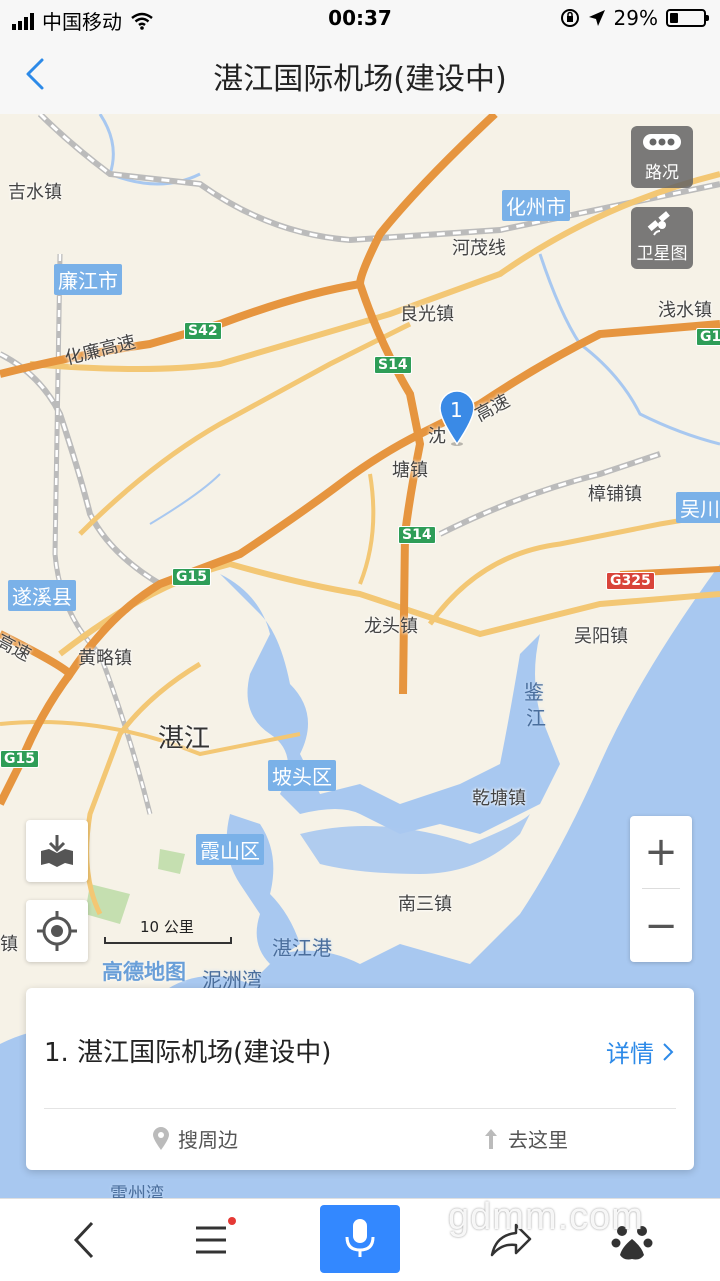 This screenshot has width=720, height=1281. What do you see at coordinates (569, 18) in the screenshot?
I see `rotation-lock-icon` at bounding box center [569, 18].